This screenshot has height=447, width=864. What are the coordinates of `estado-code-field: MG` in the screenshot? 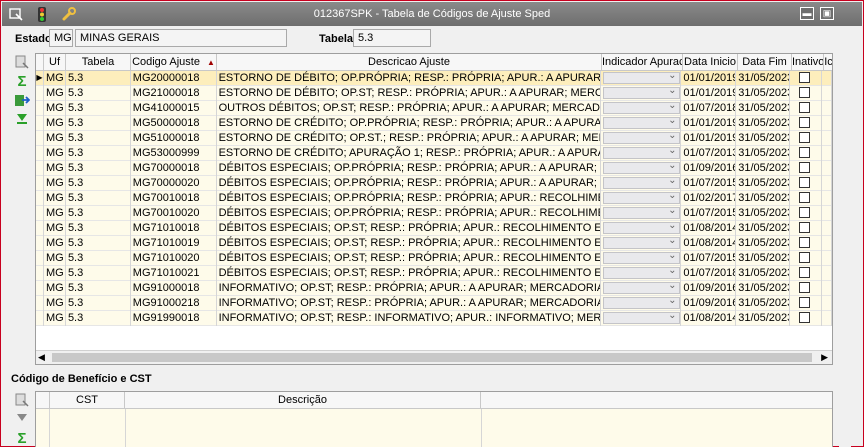 It's located at (61, 38).